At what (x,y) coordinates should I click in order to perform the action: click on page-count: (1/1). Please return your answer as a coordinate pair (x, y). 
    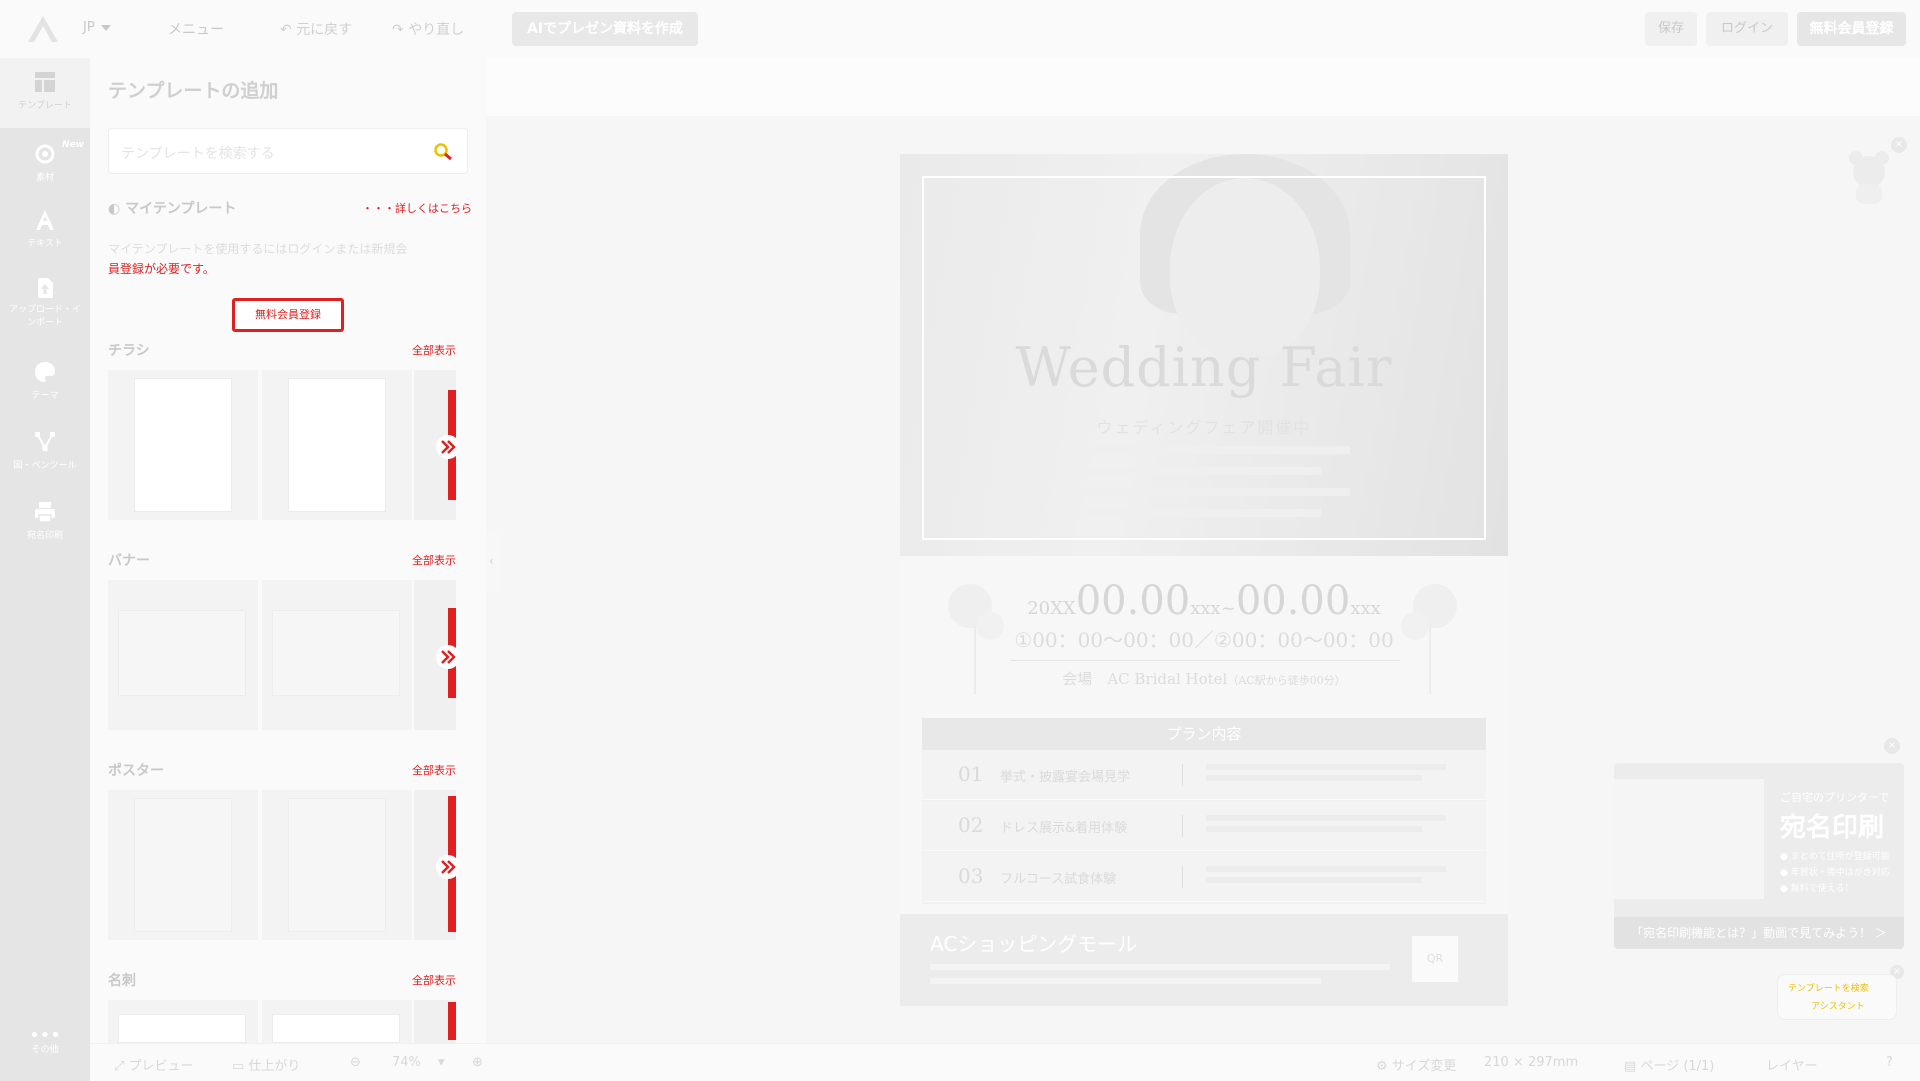
    Looking at the image, I should click on (1699, 1066).